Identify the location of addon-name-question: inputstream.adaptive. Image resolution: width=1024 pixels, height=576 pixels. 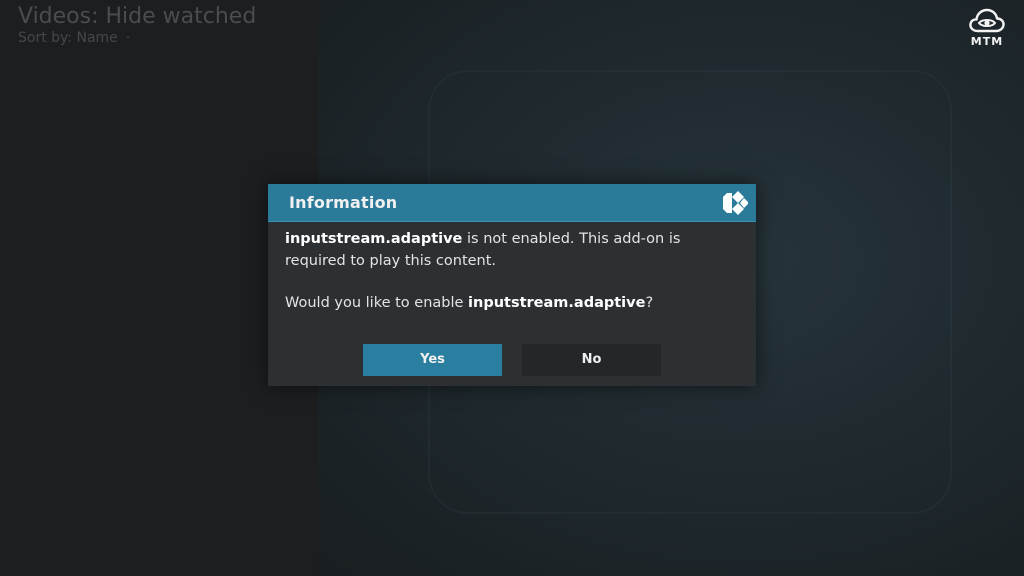
(557, 303).